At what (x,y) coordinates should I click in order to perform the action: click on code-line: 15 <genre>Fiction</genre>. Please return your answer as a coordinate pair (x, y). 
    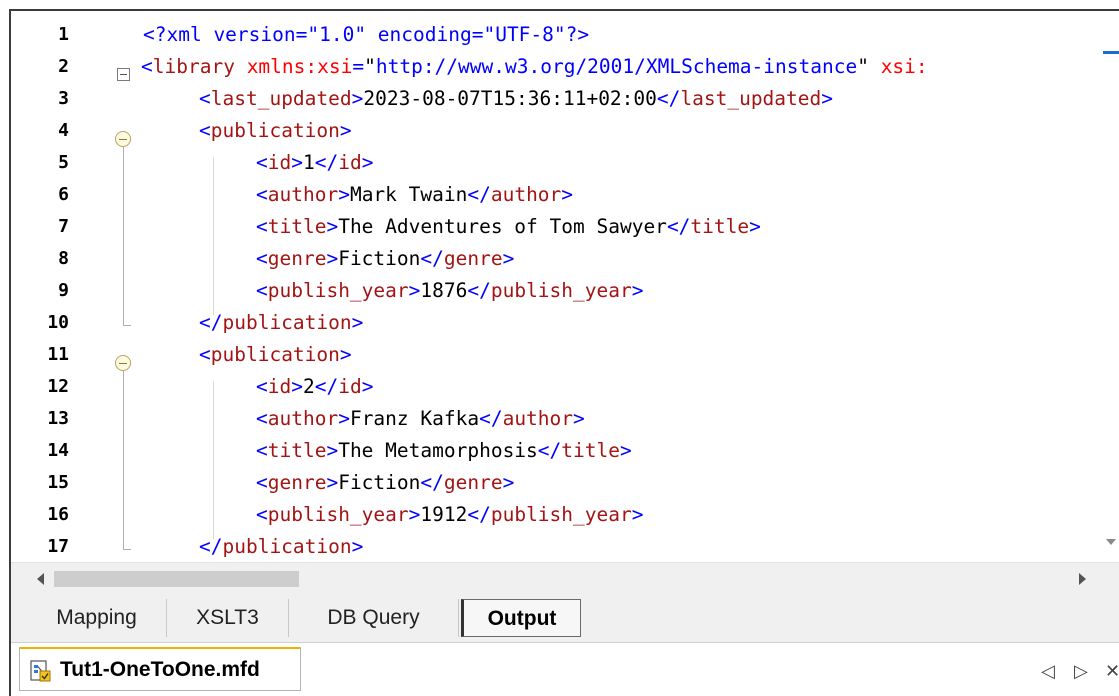
    Looking at the image, I should click on (556, 483).